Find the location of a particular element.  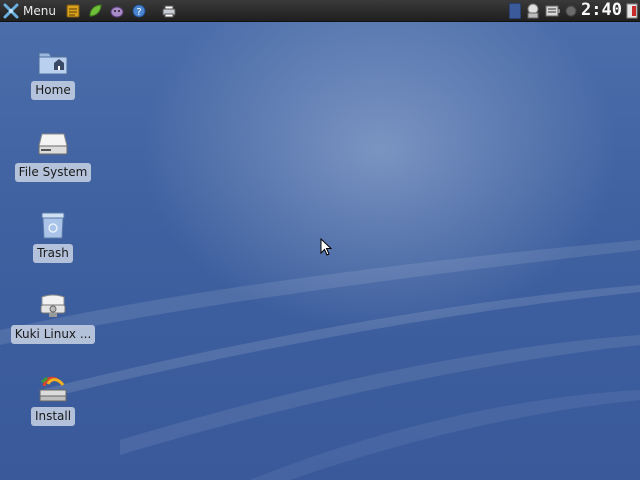

logout-icon is located at coordinates (632, 10).